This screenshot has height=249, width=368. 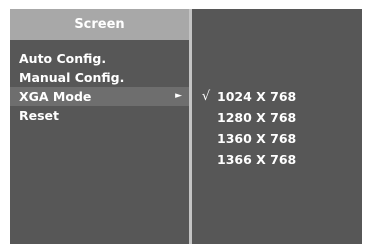 What do you see at coordinates (39, 115) in the screenshot?
I see `menu-item-label: Reset` at bounding box center [39, 115].